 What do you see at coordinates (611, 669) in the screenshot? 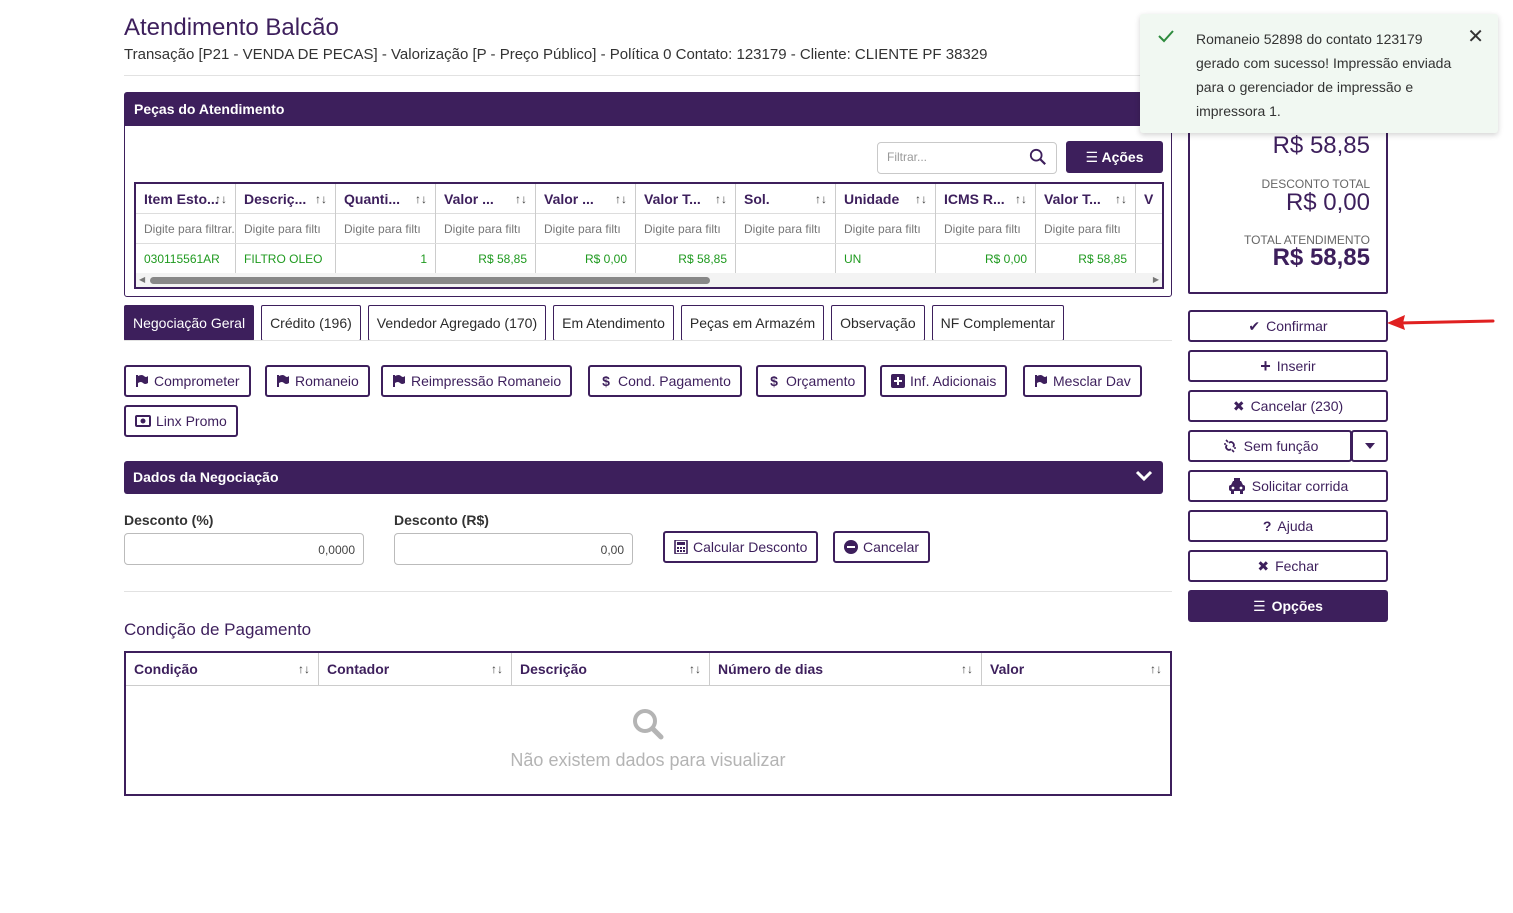
I see `column-header-descricao: Descrição ↑↓` at bounding box center [611, 669].